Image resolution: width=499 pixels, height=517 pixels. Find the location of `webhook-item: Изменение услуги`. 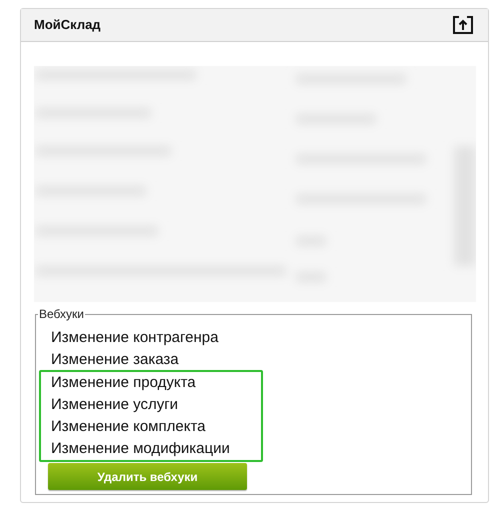

webhook-item: Изменение услуги is located at coordinates (114, 405).